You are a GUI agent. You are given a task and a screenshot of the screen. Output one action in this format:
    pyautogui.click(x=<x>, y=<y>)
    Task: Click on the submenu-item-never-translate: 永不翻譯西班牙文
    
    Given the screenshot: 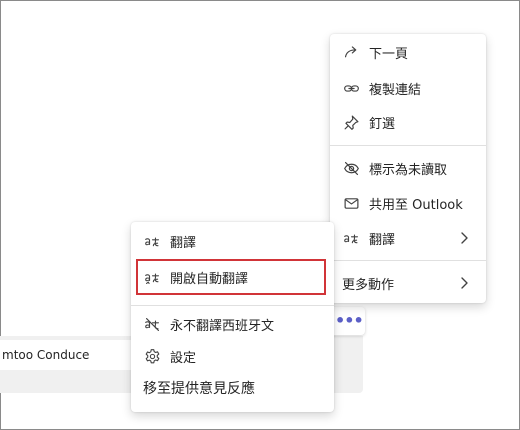 What is the action you would take?
    pyautogui.click(x=232, y=324)
    